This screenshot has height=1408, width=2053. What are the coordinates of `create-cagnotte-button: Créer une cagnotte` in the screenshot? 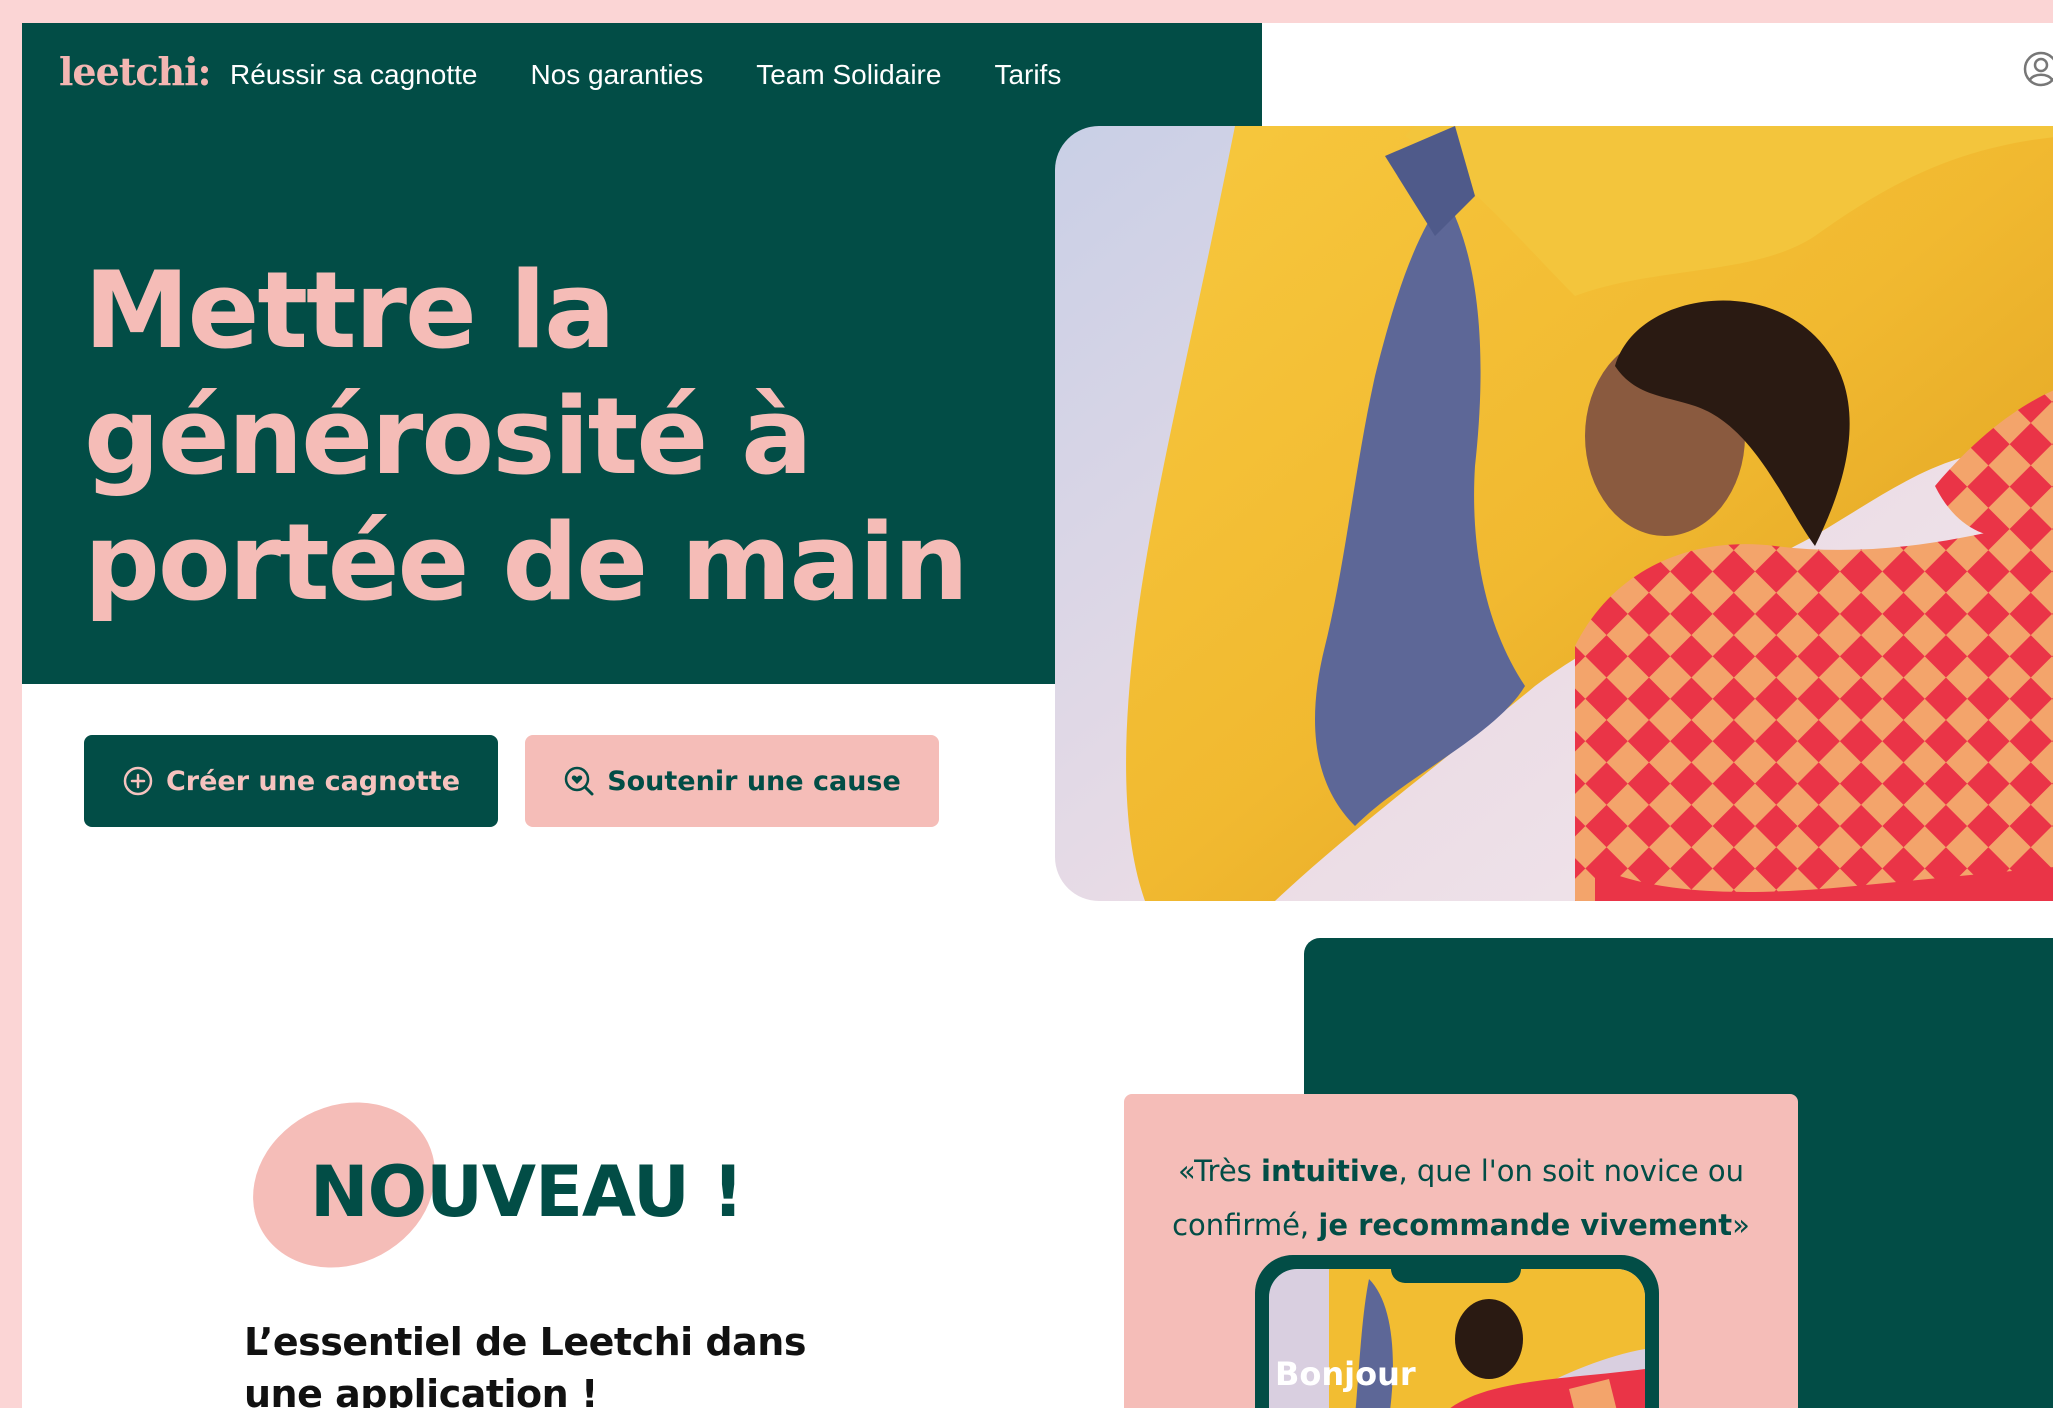 It's located at (291, 781).